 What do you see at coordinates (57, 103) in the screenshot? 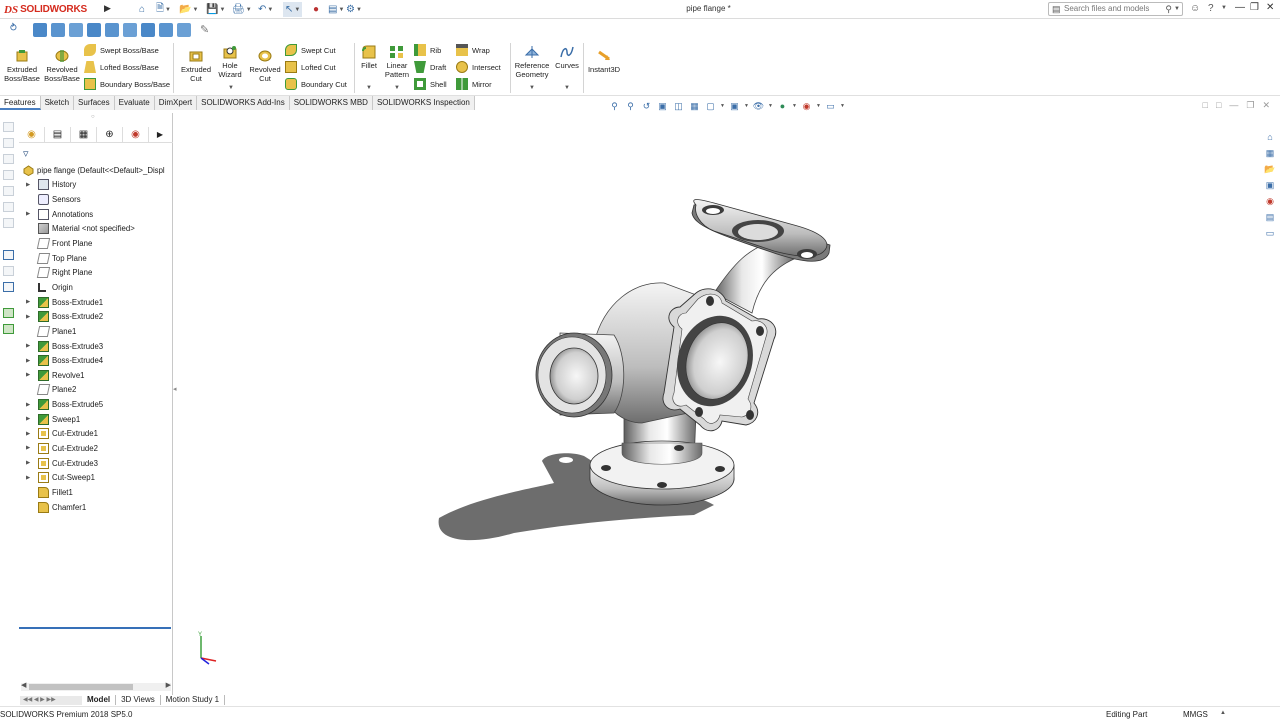
I see `tab-sketch: Sketch` at bounding box center [57, 103].